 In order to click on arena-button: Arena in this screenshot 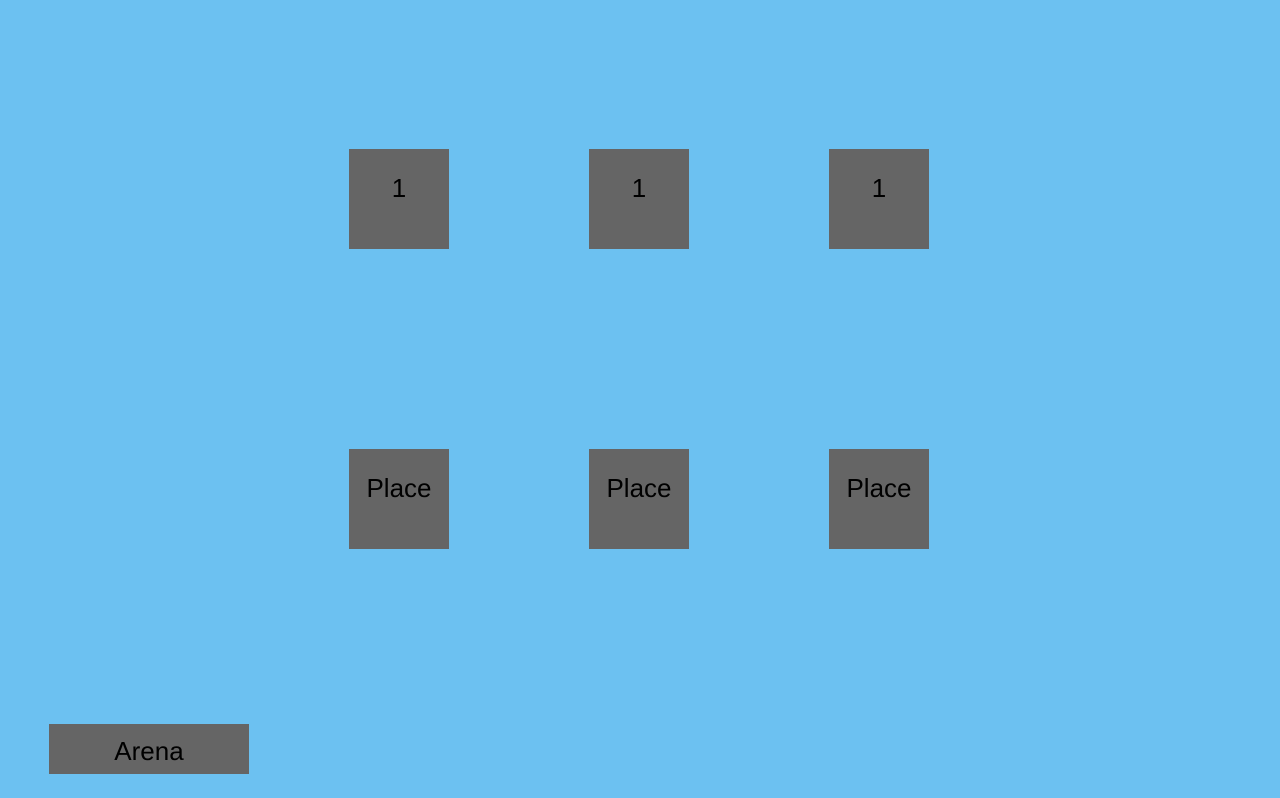, I will do `click(149, 749)`.